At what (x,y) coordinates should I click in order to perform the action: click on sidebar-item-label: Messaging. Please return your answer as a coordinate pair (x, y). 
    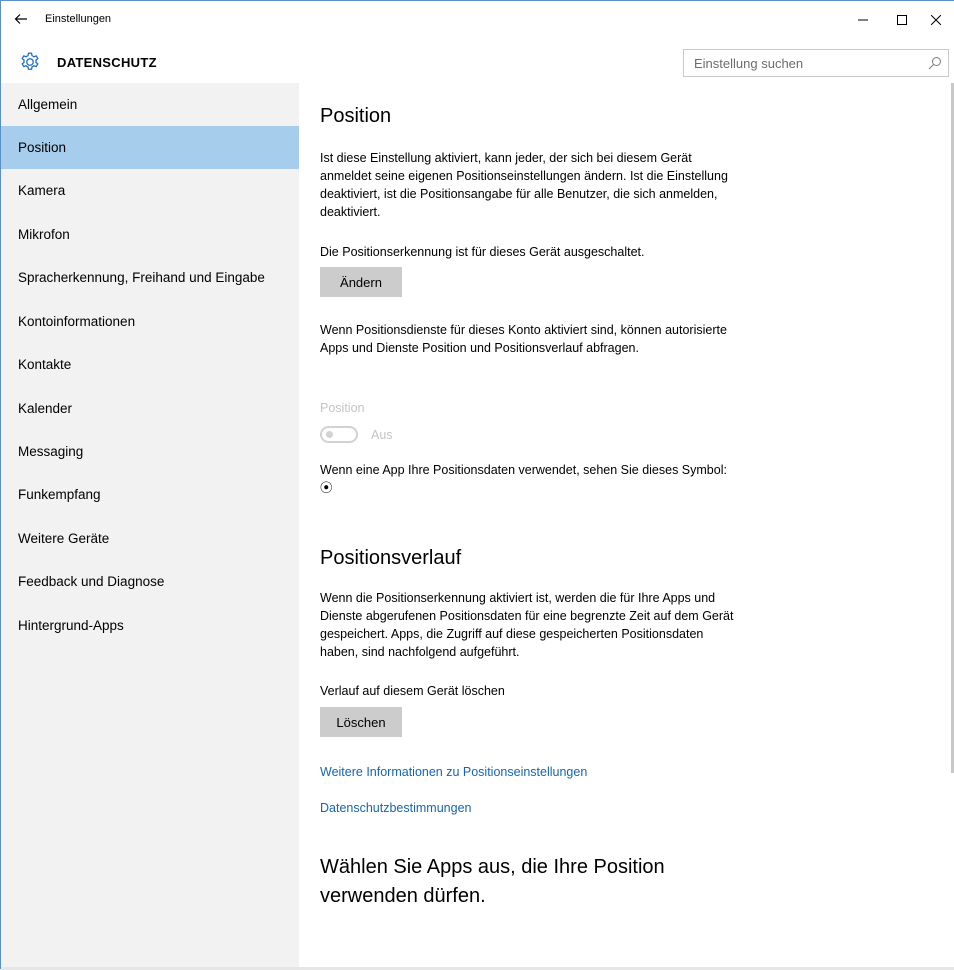
    Looking at the image, I should click on (51, 451).